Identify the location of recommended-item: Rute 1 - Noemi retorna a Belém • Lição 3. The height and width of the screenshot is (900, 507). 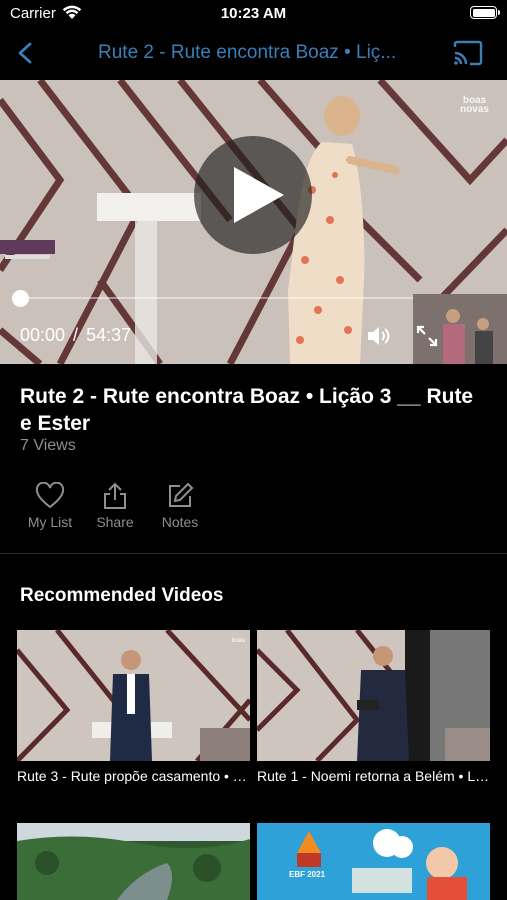
(373, 707).